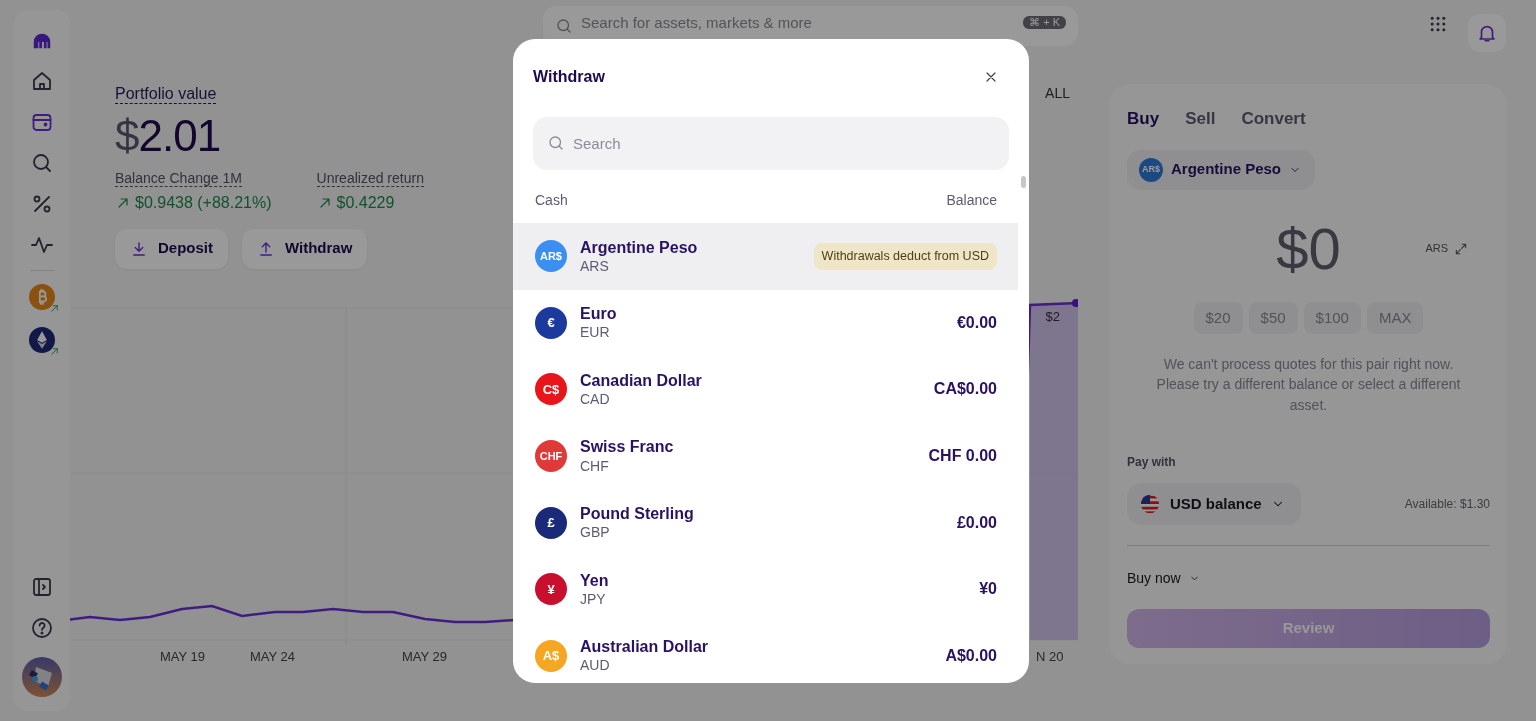  What do you see at coordinates (1052, 316) in the screenshot?
I see `chart-value-label: $2` at bounding box center [1052, 316].